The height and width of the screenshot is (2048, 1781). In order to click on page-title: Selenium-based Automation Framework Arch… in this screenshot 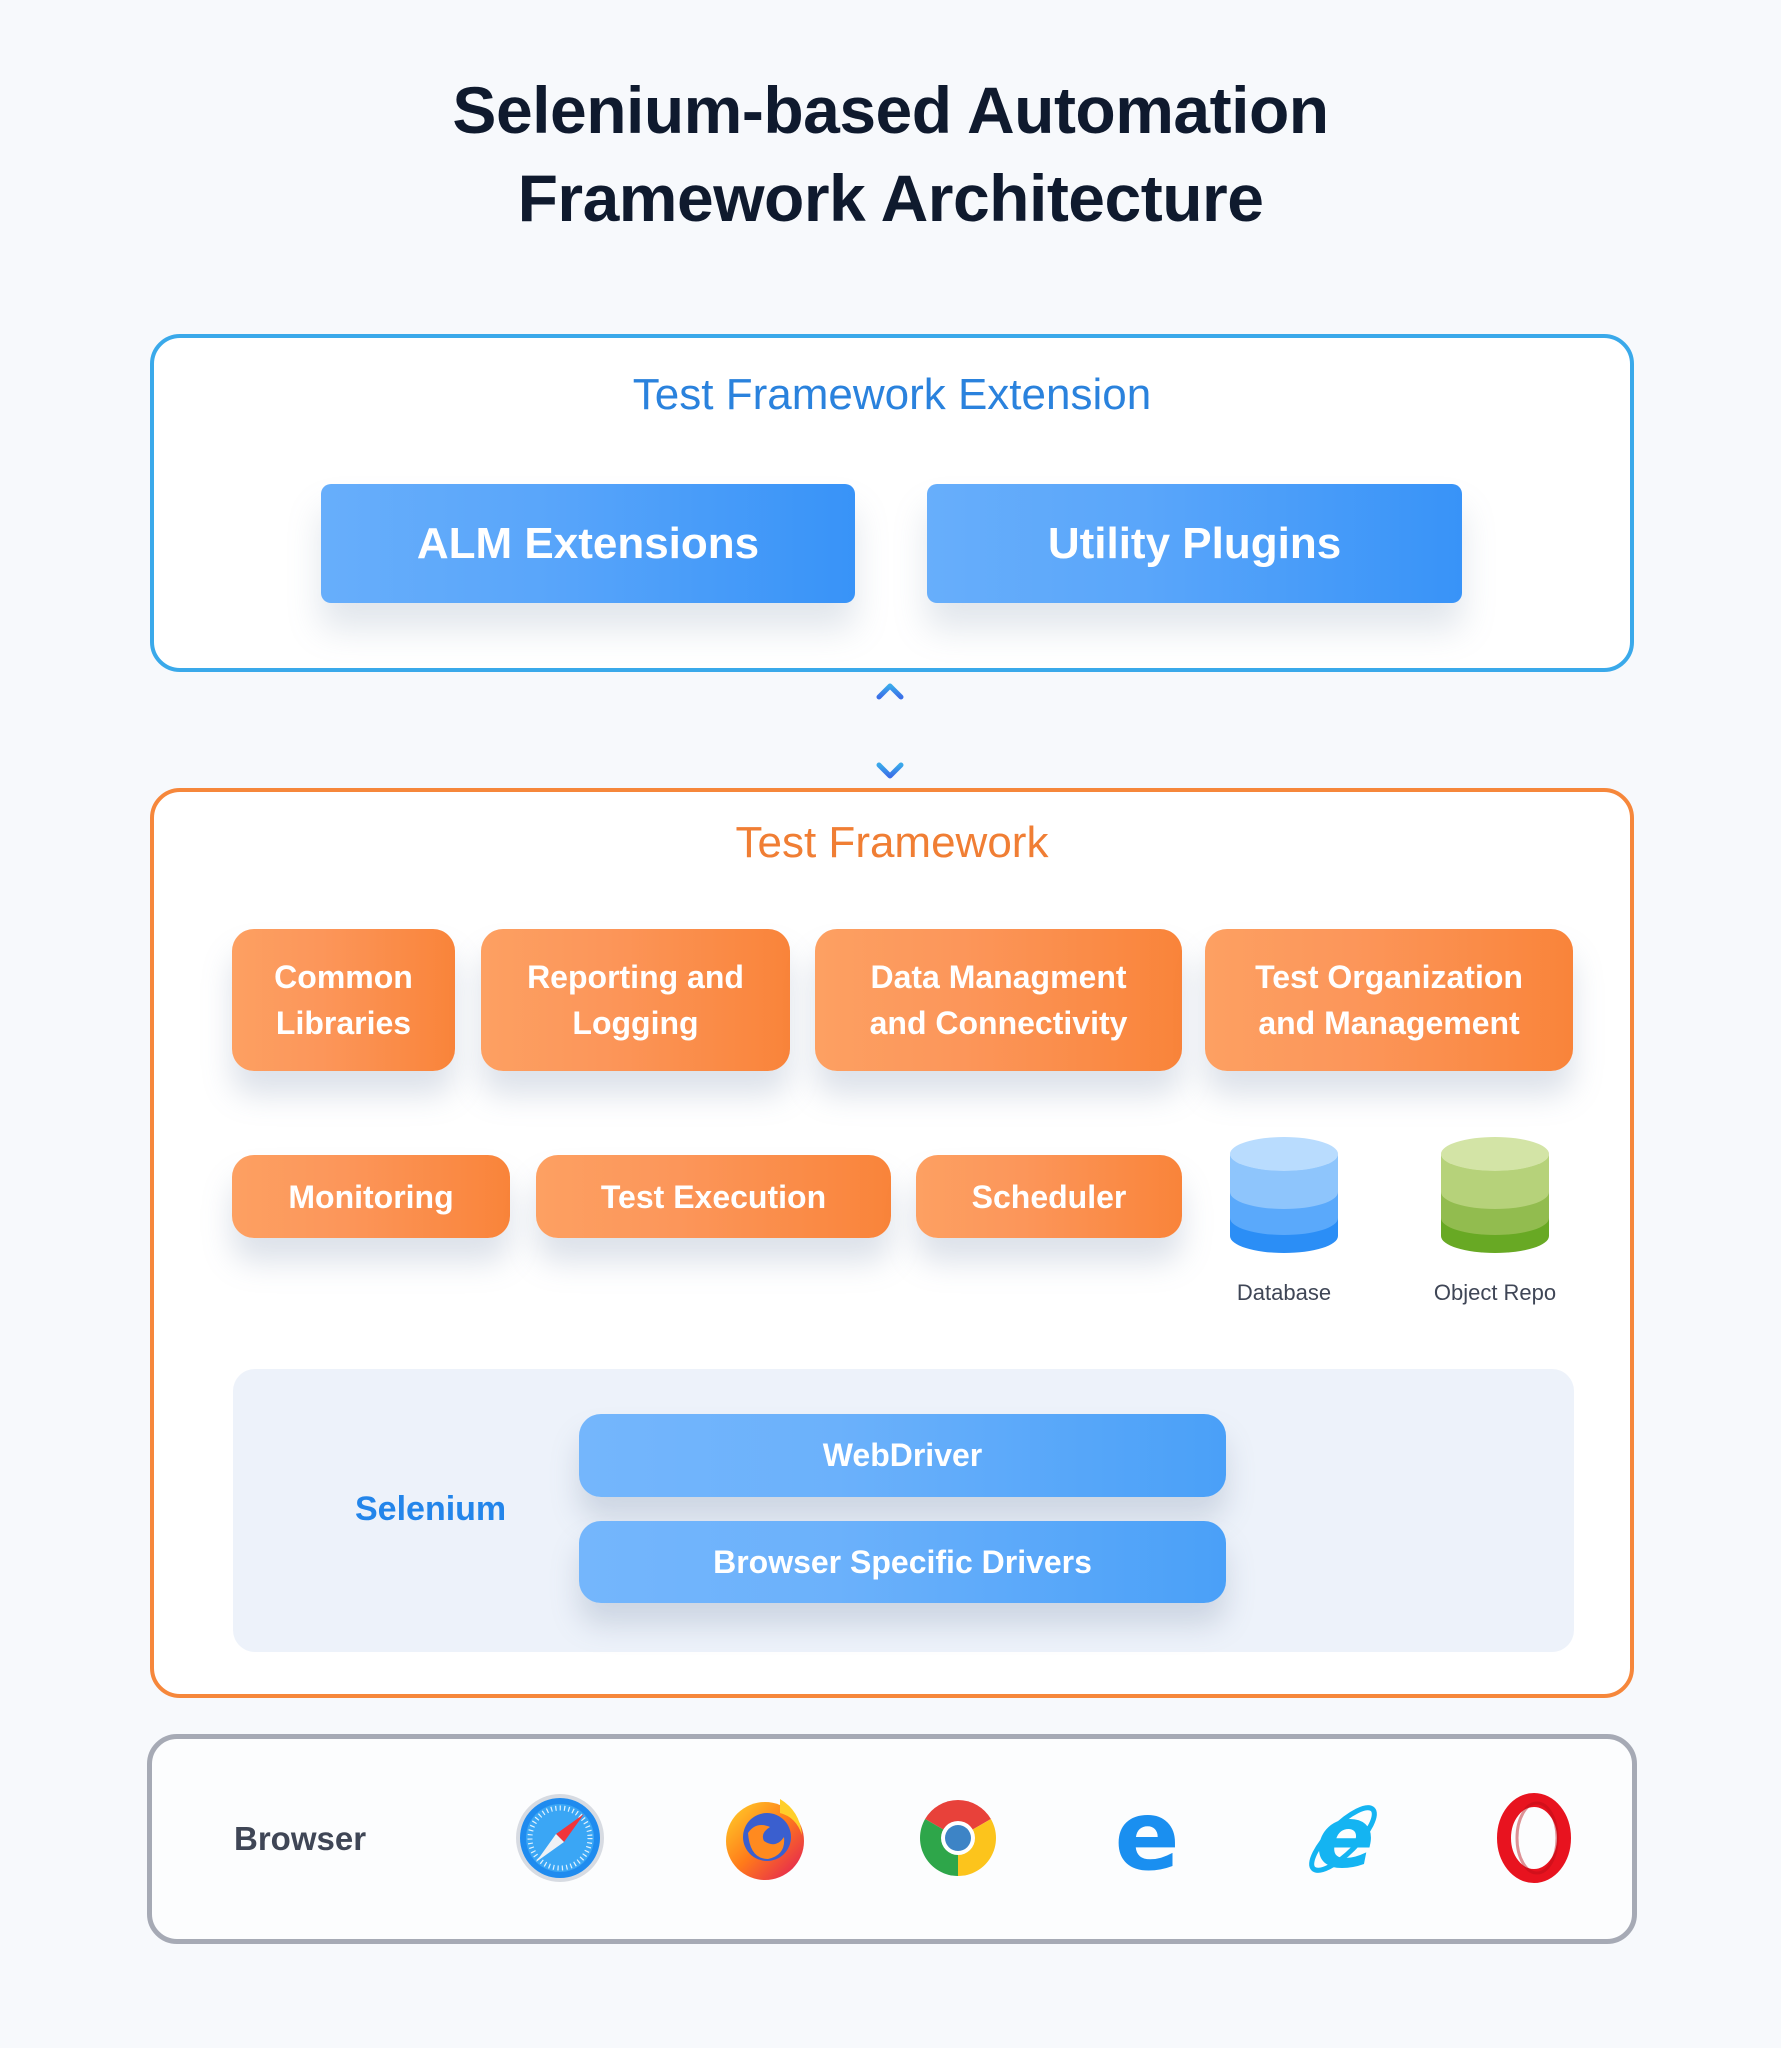, I will do `click(890, 154)`.